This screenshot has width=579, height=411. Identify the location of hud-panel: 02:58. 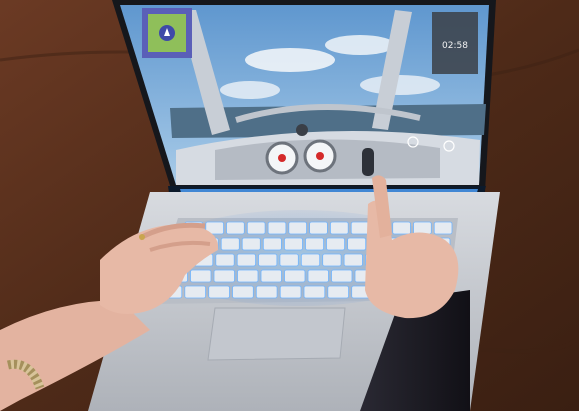
(455, 43).